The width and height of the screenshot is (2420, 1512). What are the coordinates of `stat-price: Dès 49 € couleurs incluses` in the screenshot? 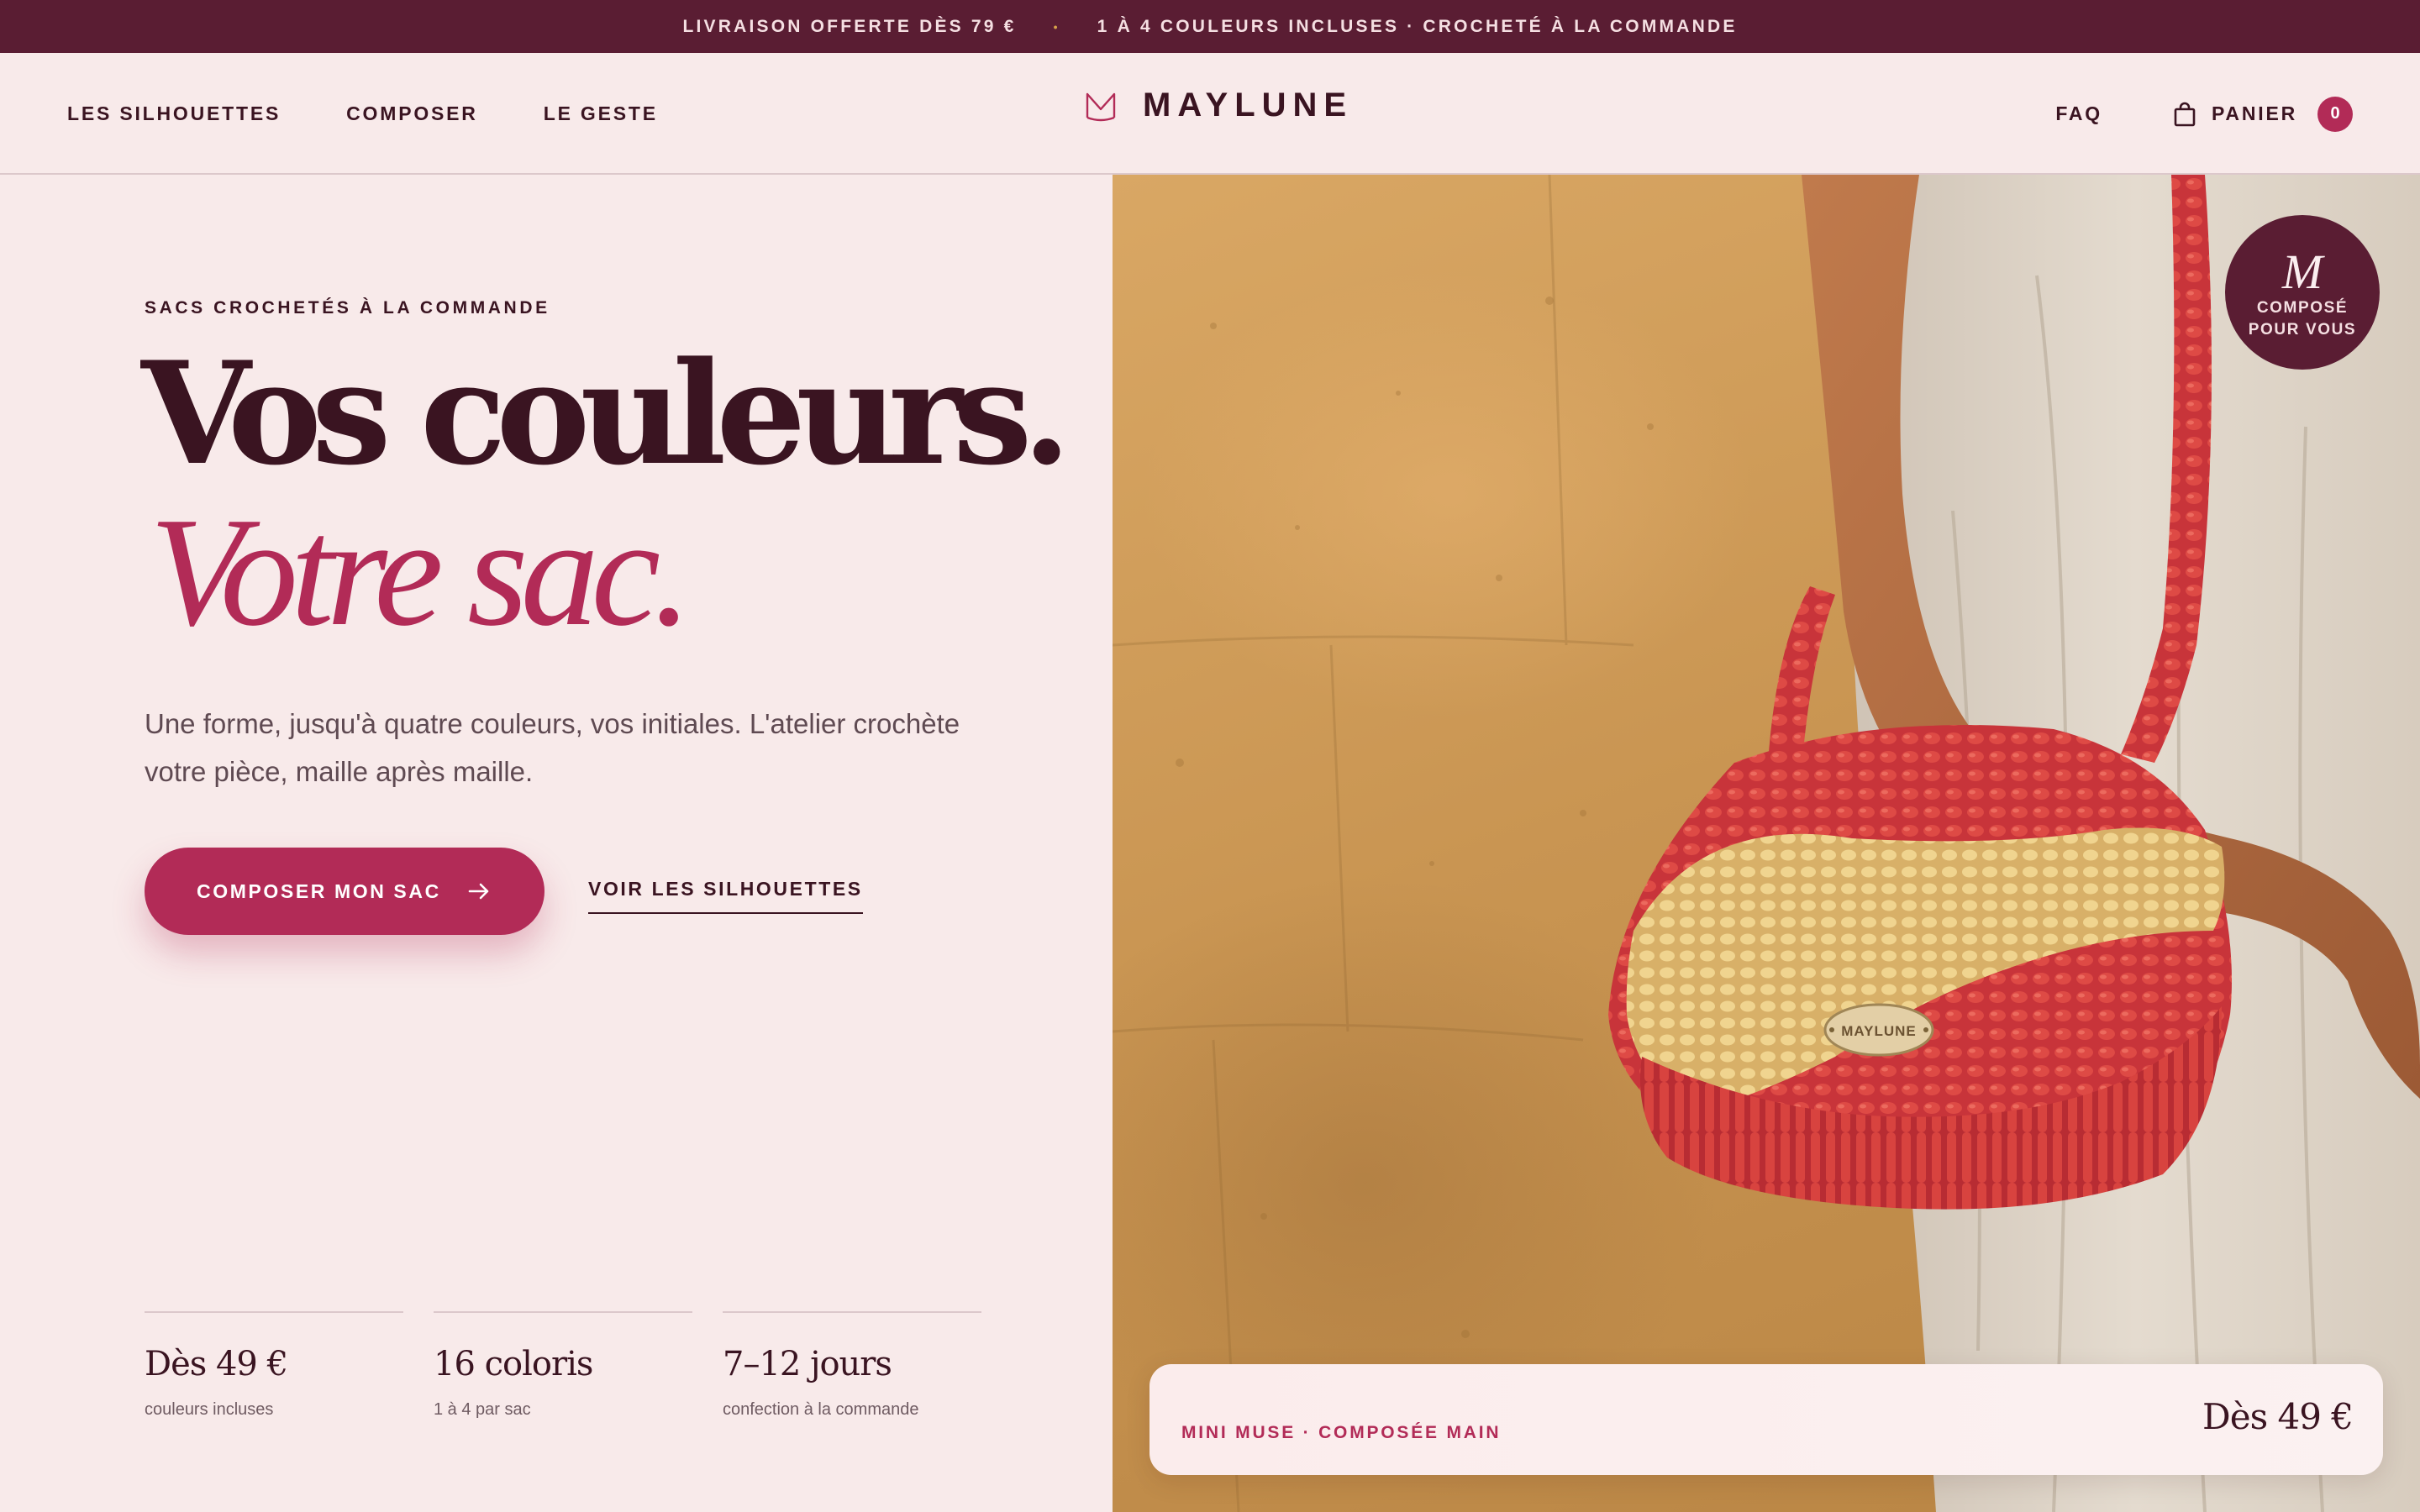 It's located at (274, 1365).